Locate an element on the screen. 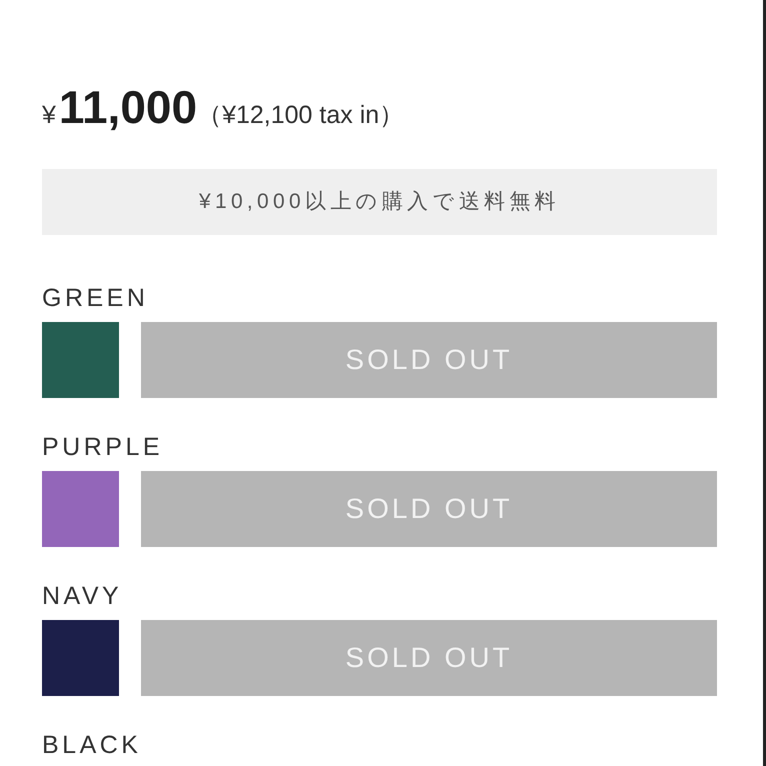  free-shipping-text: ¥10,000以上の購入で送料無料 is located at coordinates (379, 202).